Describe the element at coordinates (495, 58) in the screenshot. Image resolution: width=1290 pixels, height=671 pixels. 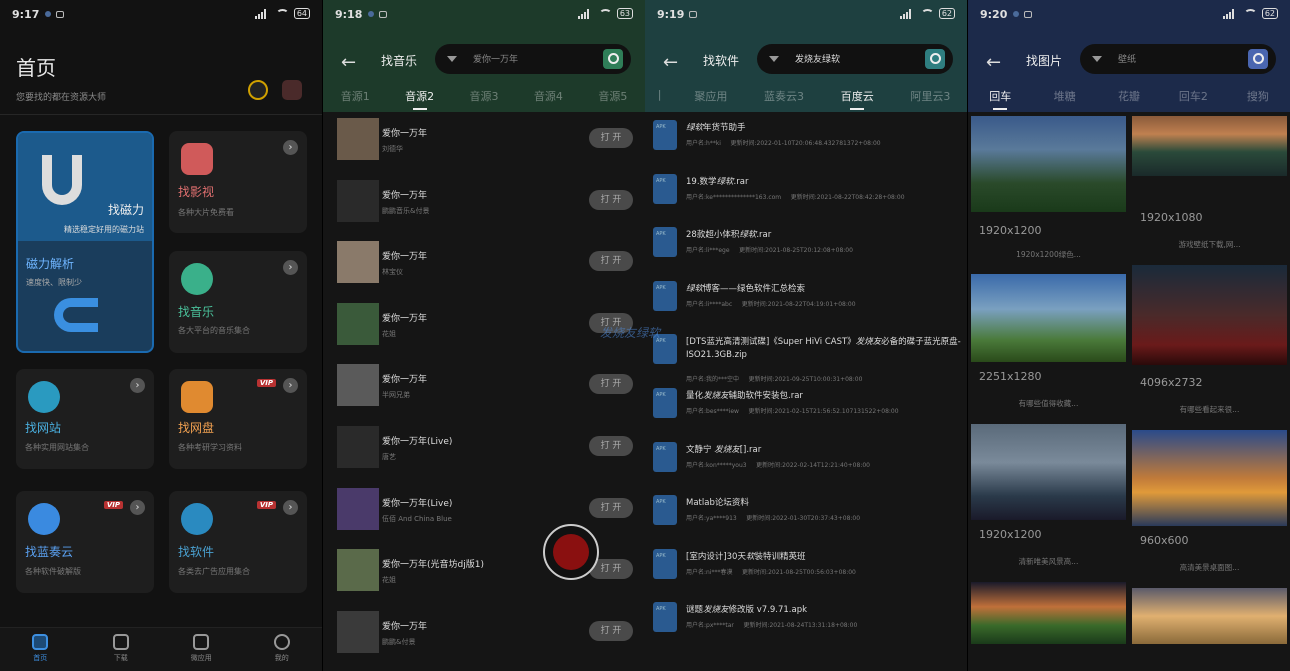
I see `search-input: 爱你一万年` at that location.